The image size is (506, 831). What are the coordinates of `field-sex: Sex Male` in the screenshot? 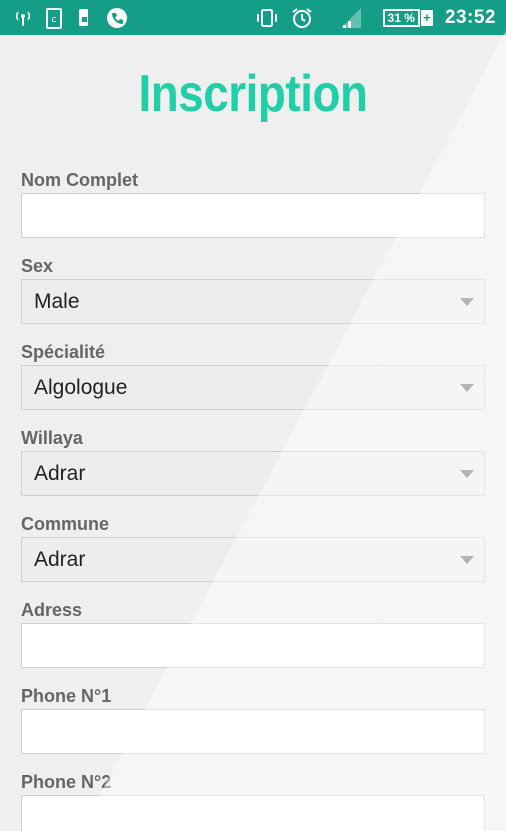 It's located at (253, 297).